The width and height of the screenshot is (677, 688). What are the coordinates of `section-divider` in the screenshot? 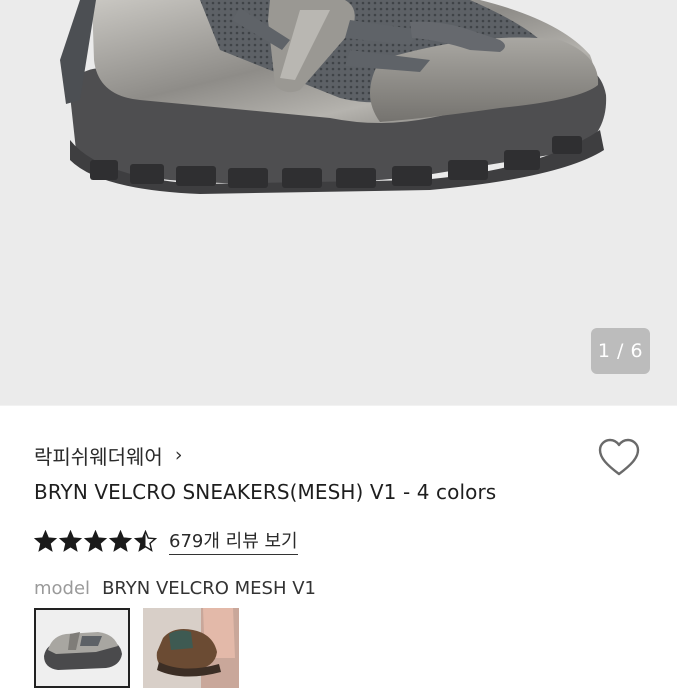 It's located at (338, 405).